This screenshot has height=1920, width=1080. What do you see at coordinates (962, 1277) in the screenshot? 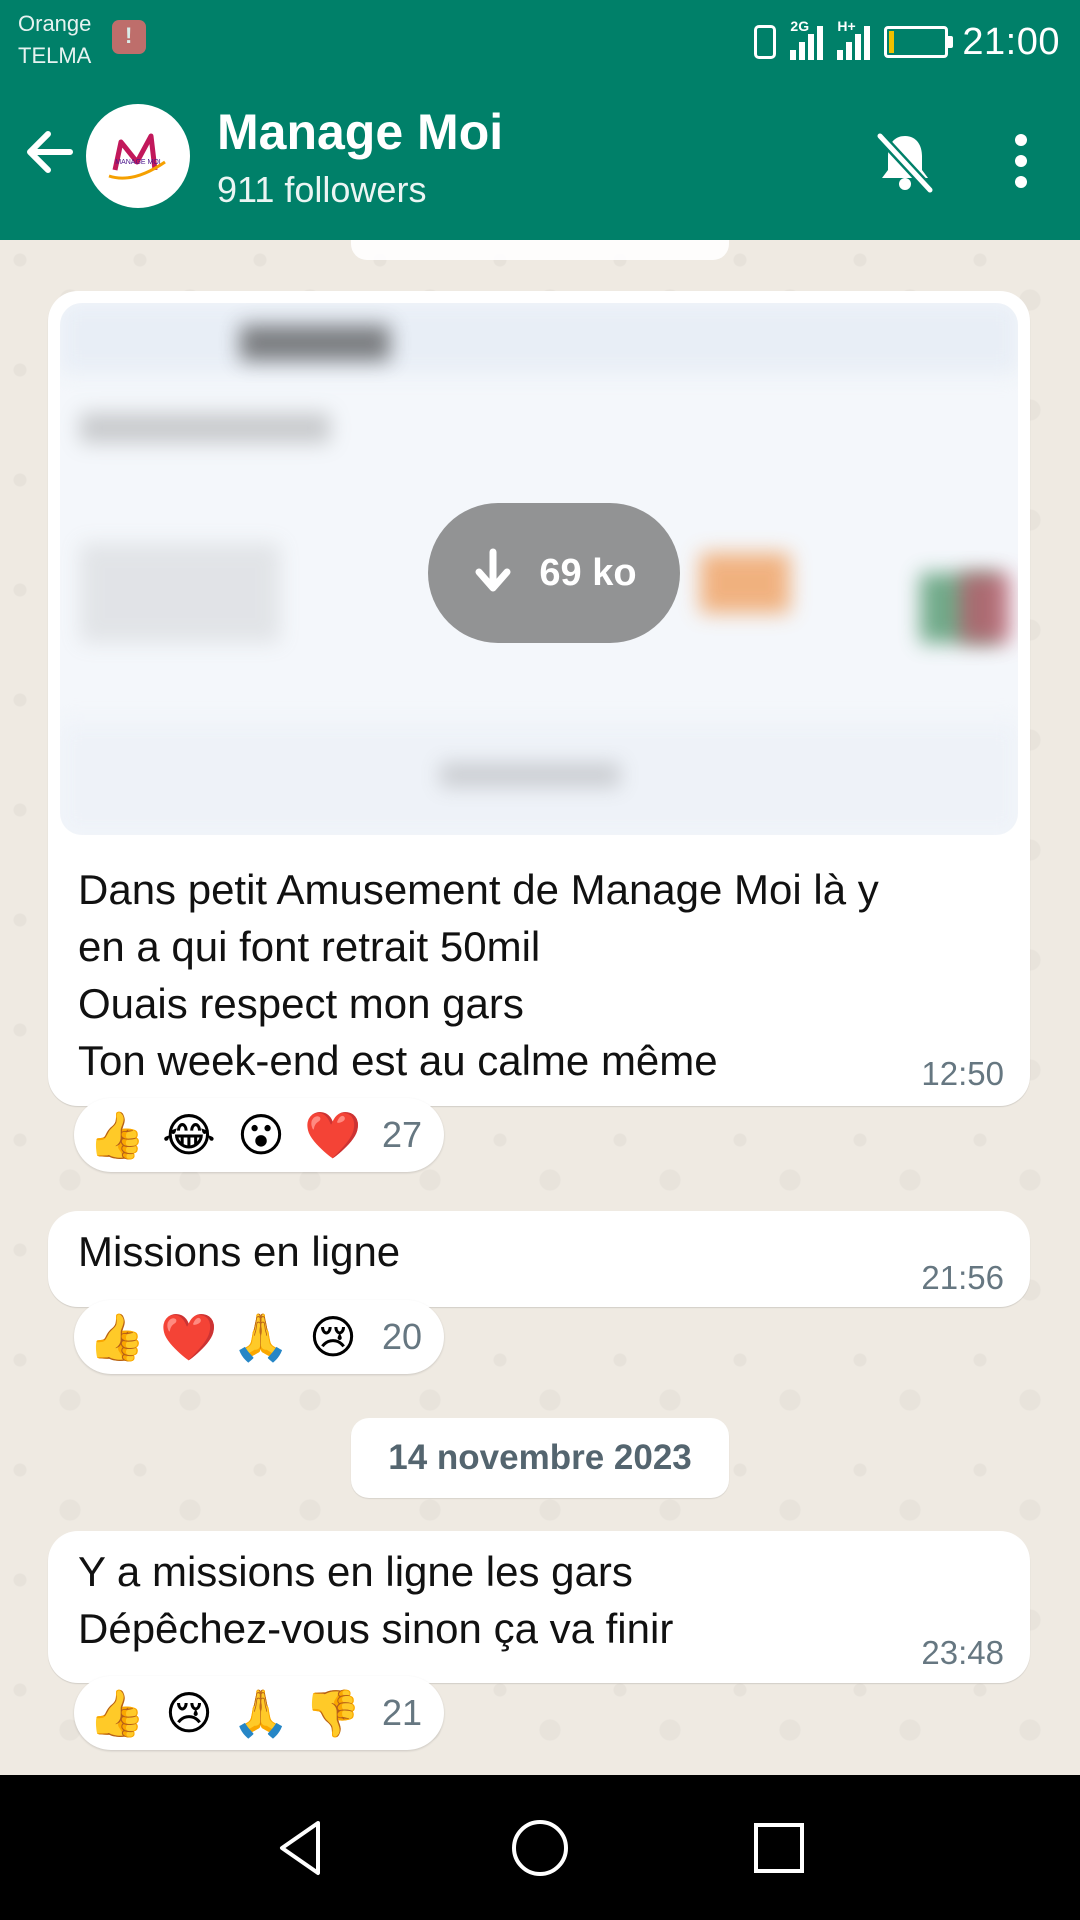
I see `message-time: 21:56` at bounding box center [962, 1277].